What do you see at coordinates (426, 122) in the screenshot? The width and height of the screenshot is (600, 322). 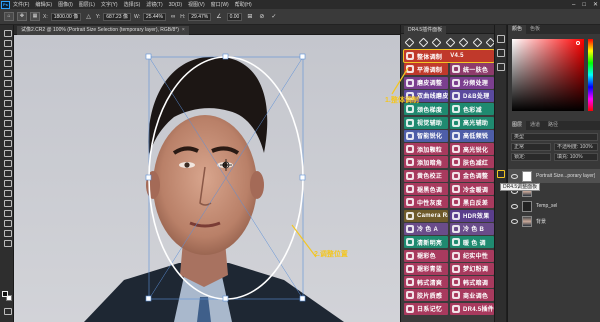 I see `plugin-button: 视觉辅助` at bounding box center [426, 122].